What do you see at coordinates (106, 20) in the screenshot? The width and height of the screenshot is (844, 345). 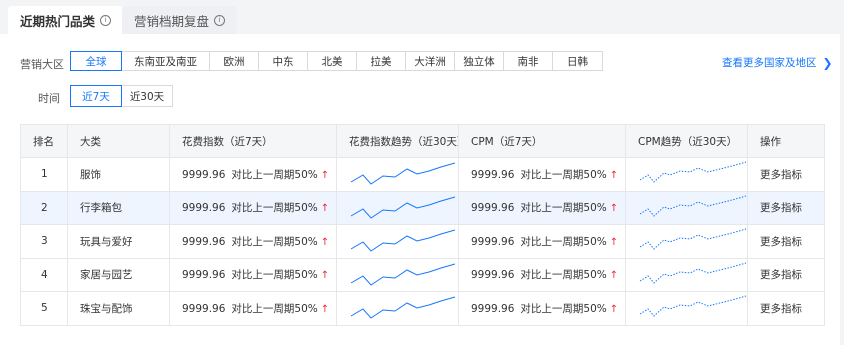 I see `info-icon: i` at bounding box center [106, 20].